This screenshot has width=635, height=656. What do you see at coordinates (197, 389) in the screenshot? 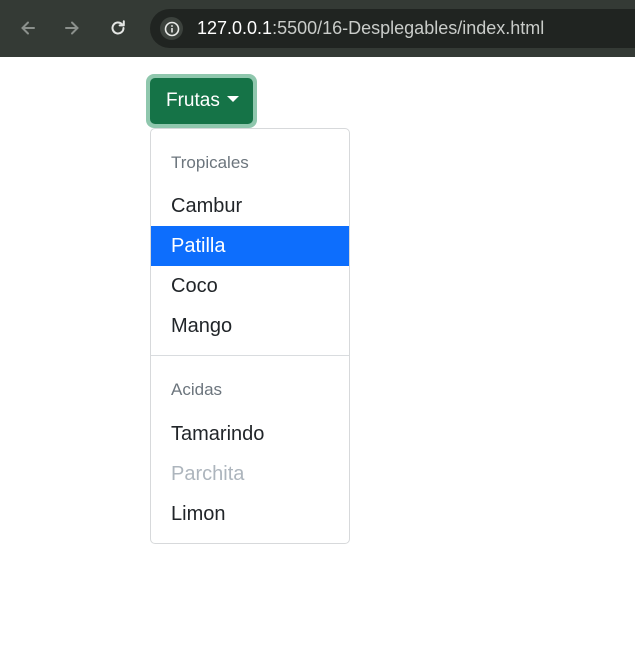
I see `dropdown-header-acidas: Acidas` at bounding box center [197, 389].